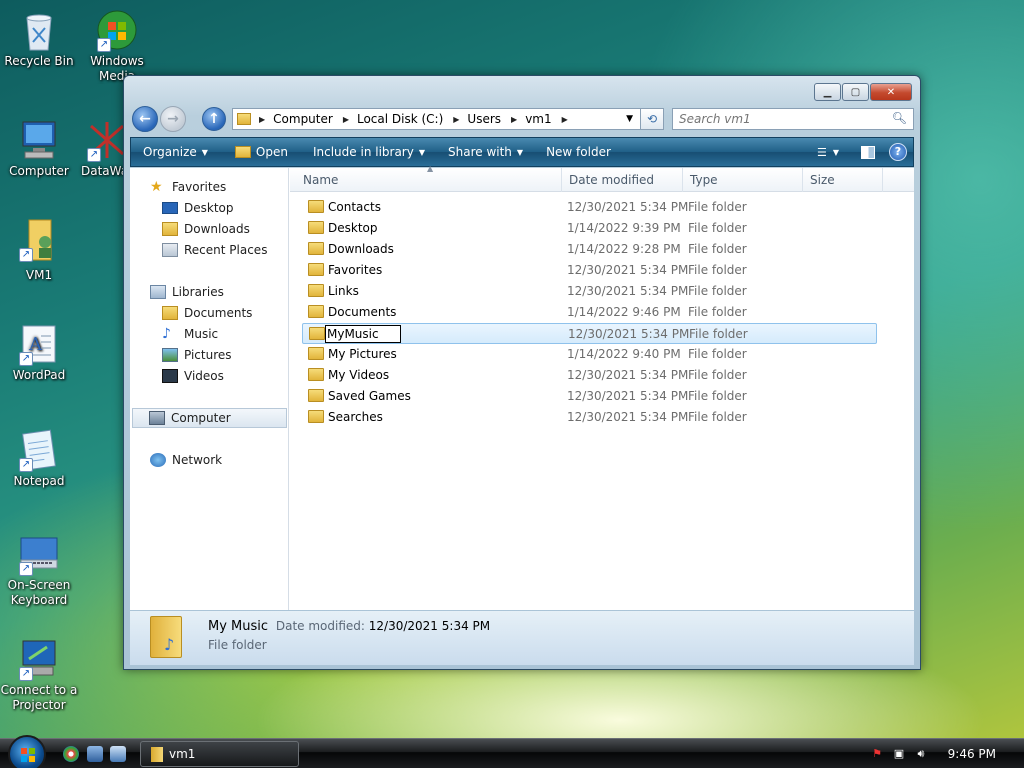 The image size is (1024, 768). I want to click on file-row-searches: Searches 12/30/2021 5:34 PM File folder, so click(589, 417).